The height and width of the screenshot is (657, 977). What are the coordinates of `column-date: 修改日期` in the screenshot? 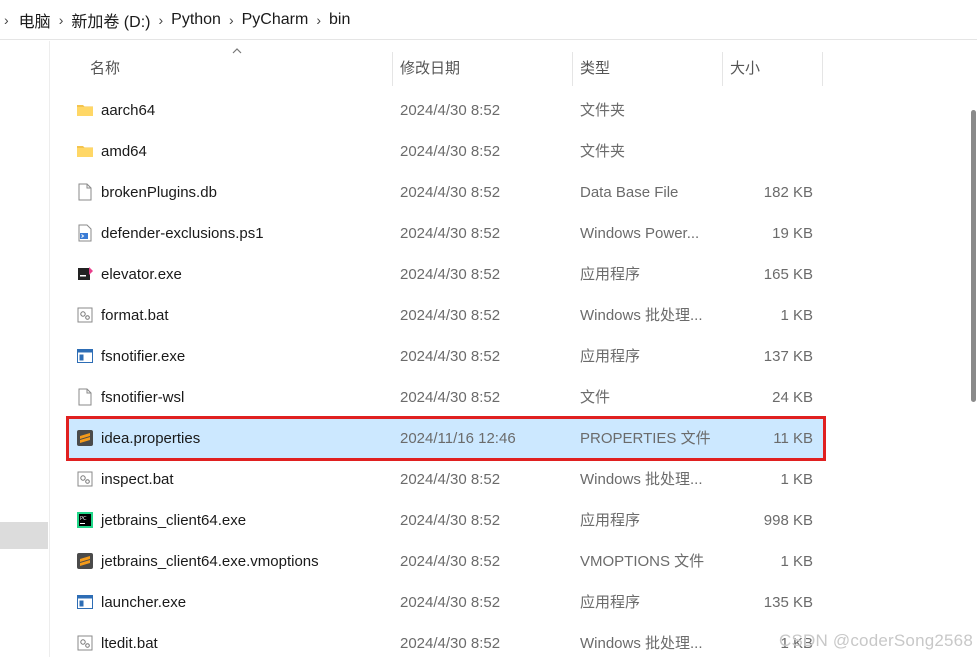 It's located at (430, 69).